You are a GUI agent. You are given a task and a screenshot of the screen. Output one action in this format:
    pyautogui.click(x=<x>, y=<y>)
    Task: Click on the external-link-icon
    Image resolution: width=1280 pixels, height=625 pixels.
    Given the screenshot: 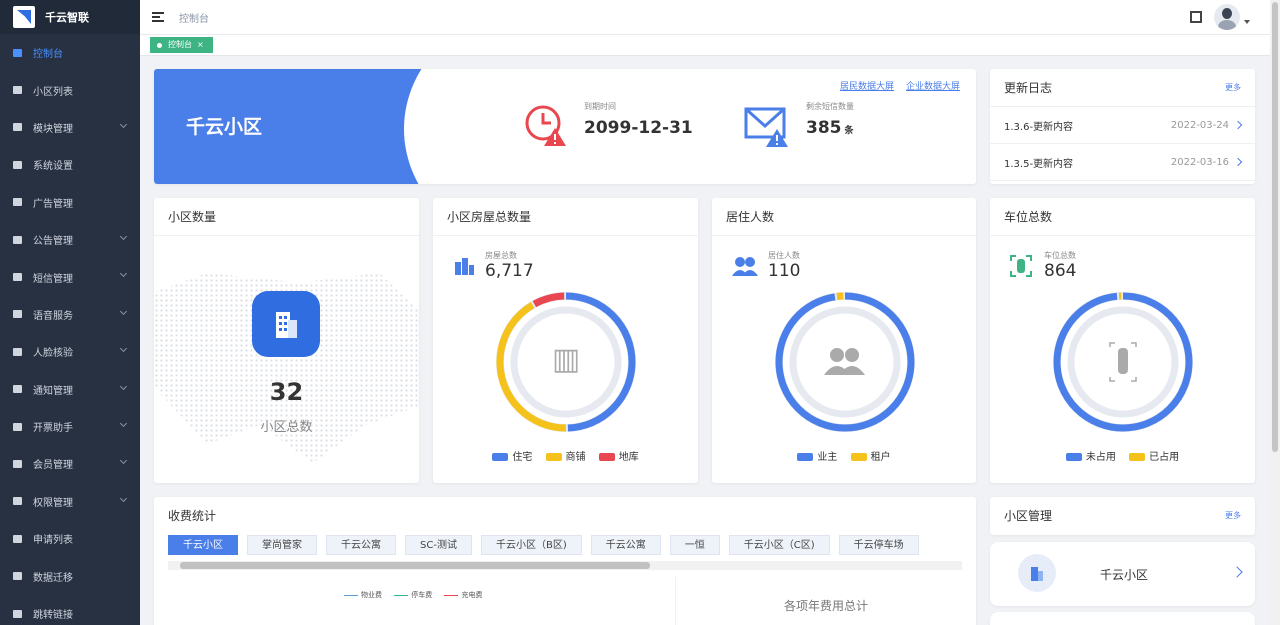 What is the action you would take?
    pyautogui.click(x=17, y=613)
    